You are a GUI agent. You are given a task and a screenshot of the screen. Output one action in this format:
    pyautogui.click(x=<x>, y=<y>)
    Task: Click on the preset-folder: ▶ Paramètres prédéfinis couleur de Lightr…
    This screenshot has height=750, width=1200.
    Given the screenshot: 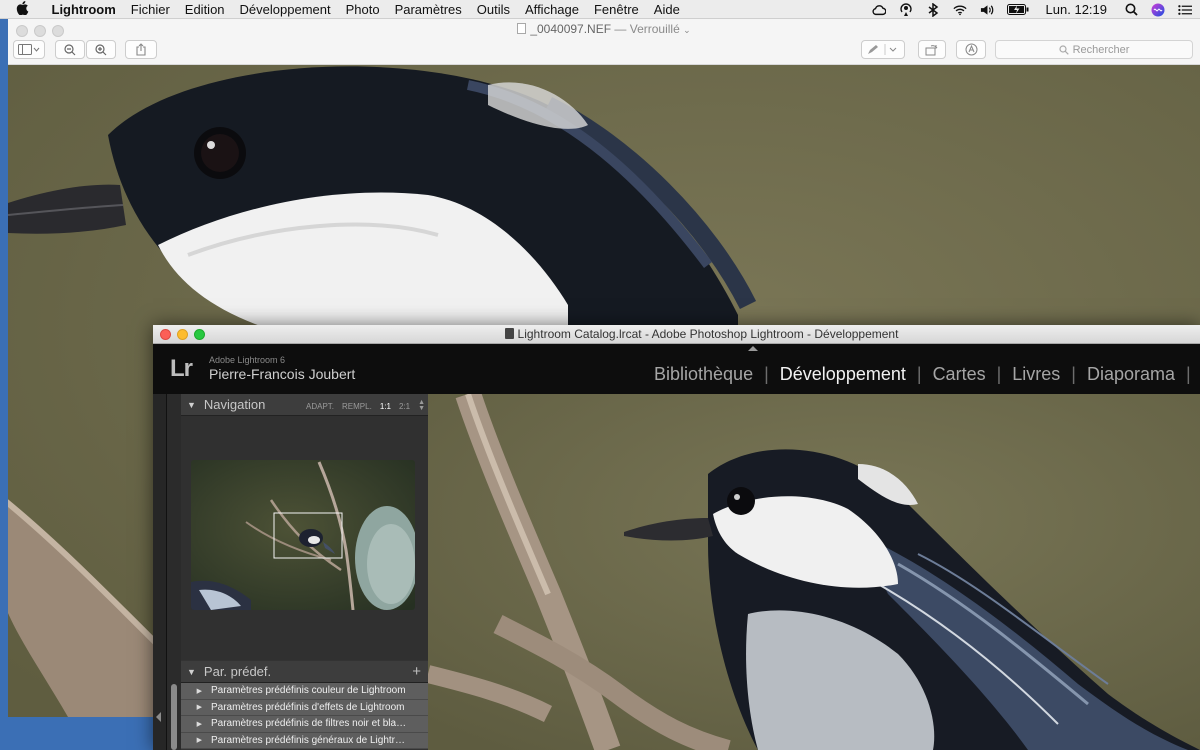 What is the action you would take?
    pyautogui.click(x=305, y=691)
    